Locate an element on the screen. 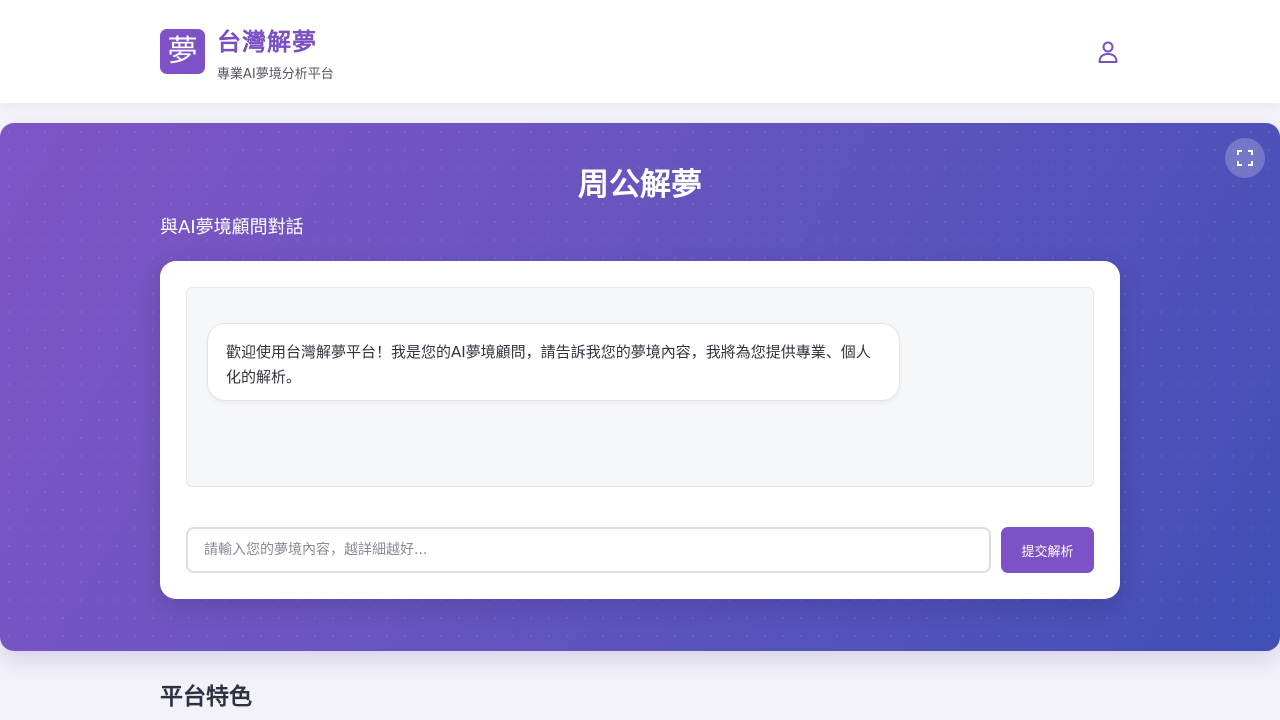 Image resolution: width=1280 pixels, height=720 pixels. dream-input is located at coordinates (588, 550).